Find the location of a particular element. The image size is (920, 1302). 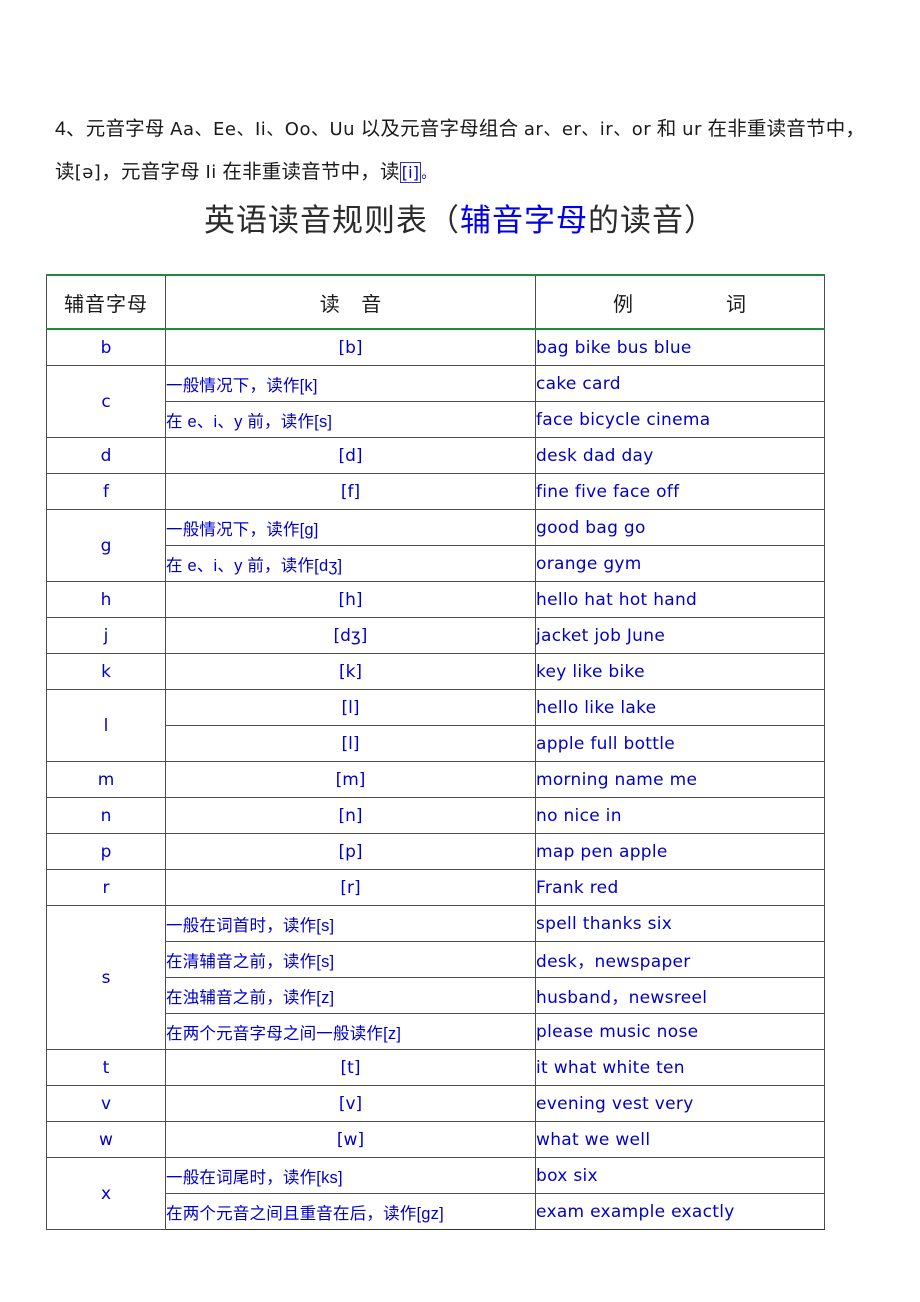

intro-ipa-schwa: [ə] is located at coordinates (88, 172).